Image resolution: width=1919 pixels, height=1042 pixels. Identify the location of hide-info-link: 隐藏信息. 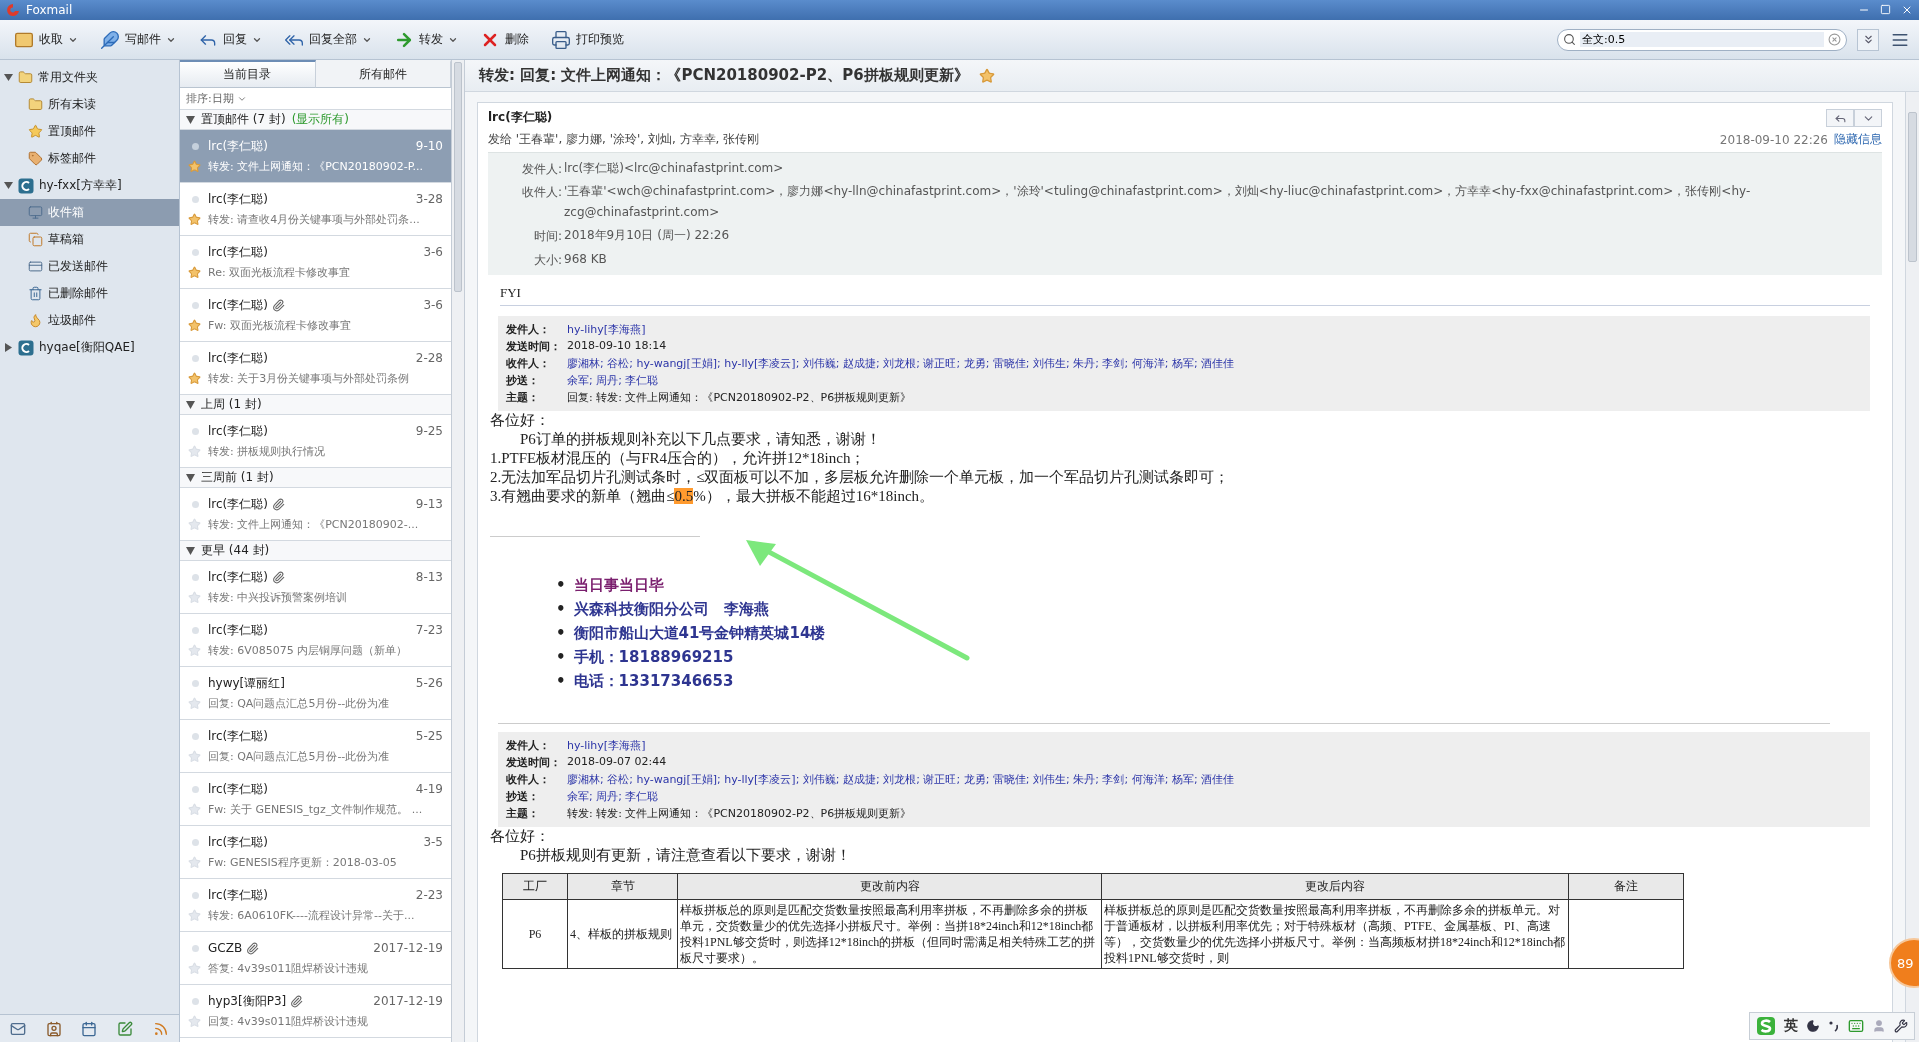
(1858, 139).